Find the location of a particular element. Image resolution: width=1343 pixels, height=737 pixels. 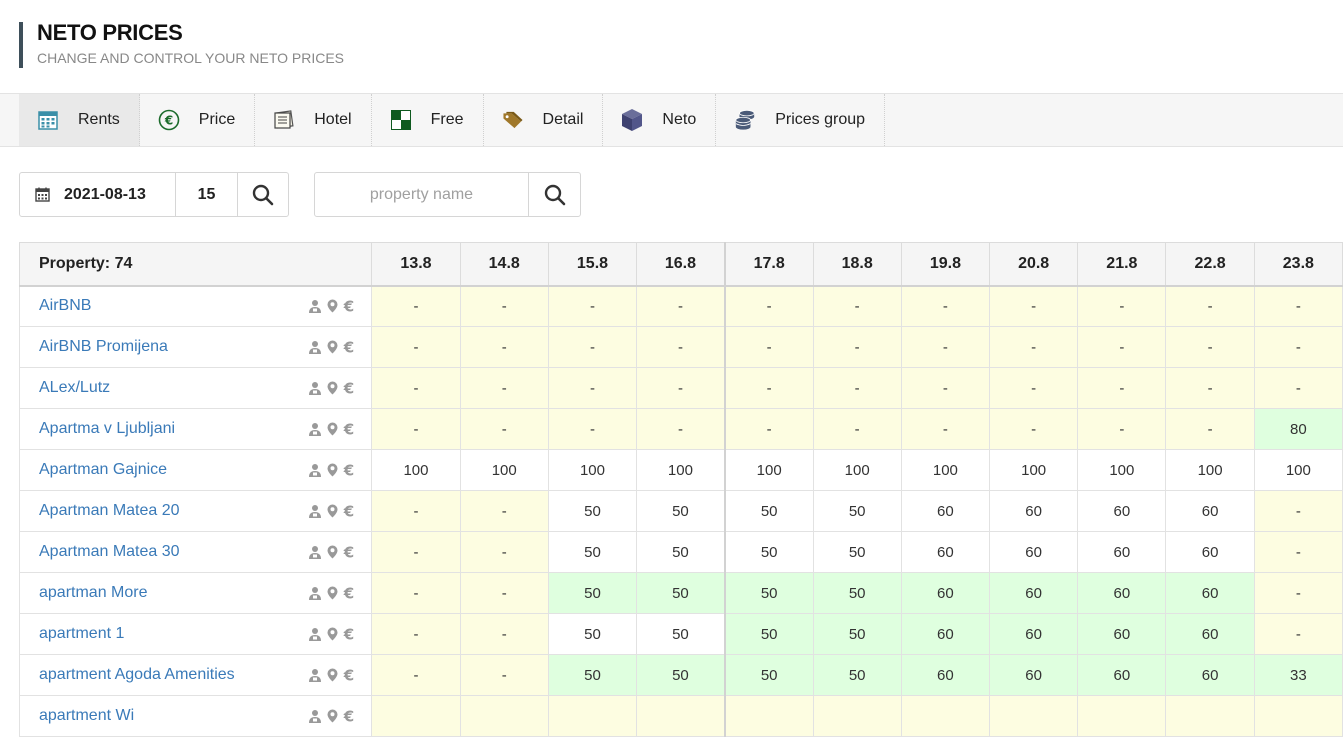

days-count-input: 15 is located at coordinates (207, 194).